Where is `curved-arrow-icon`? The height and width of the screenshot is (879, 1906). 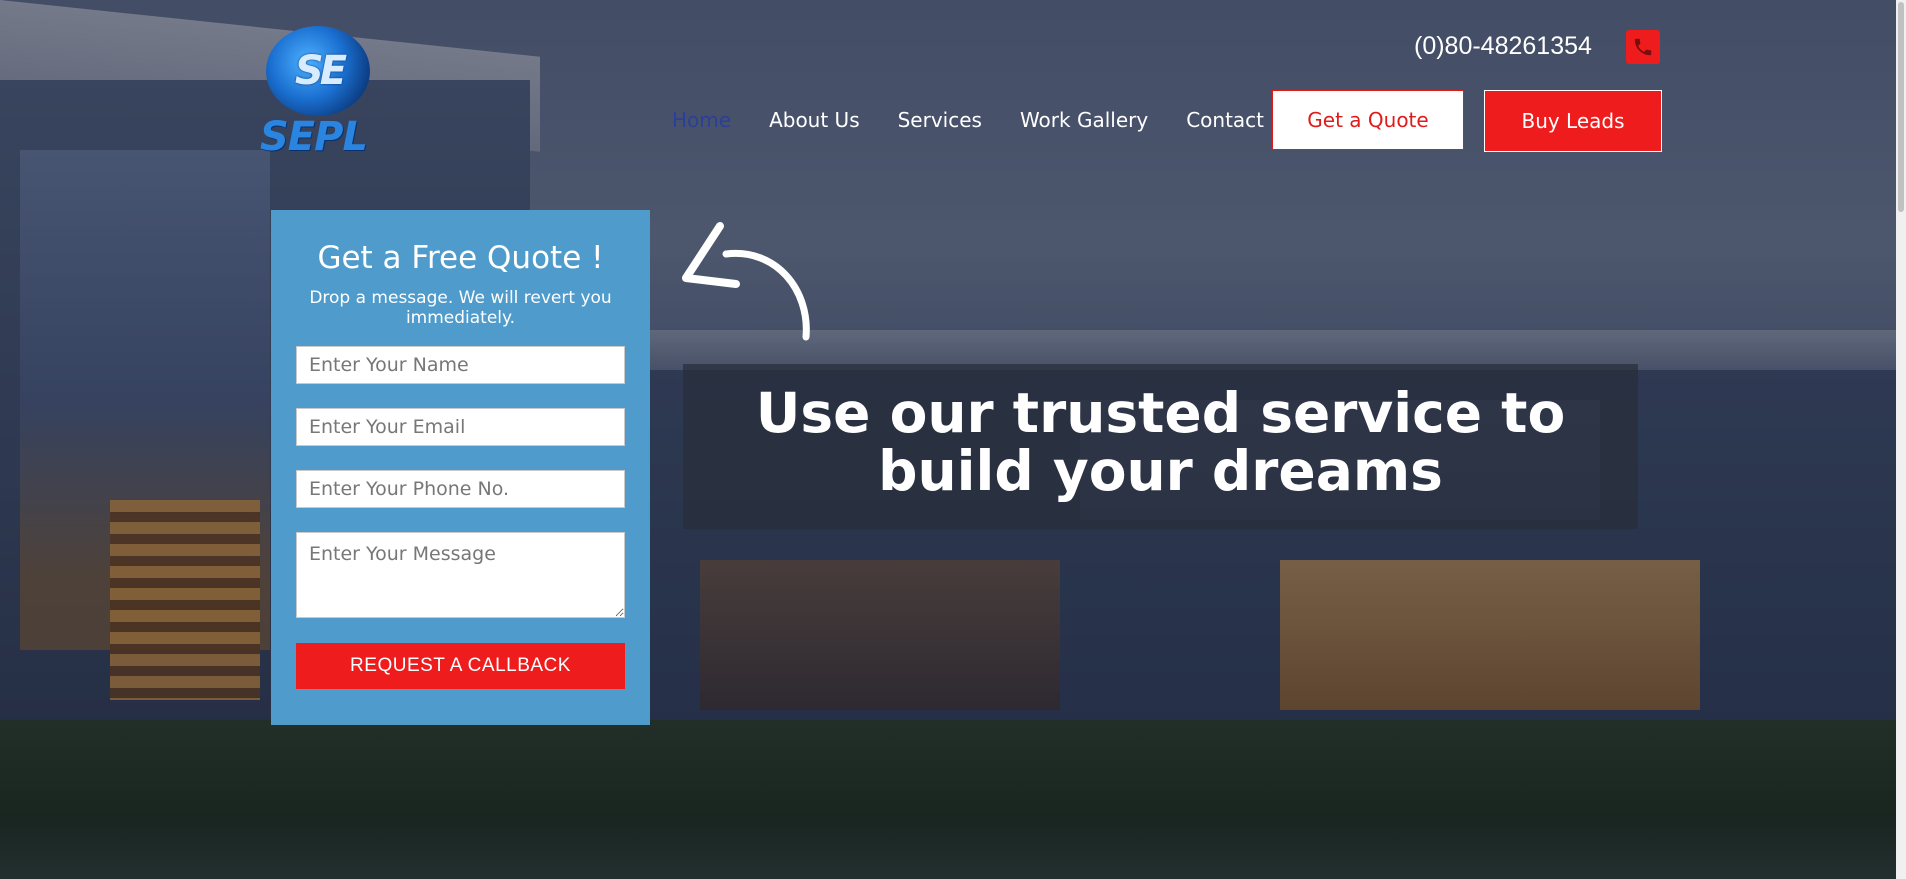
curved-arrow-icon is located at coordinates (746, 281).